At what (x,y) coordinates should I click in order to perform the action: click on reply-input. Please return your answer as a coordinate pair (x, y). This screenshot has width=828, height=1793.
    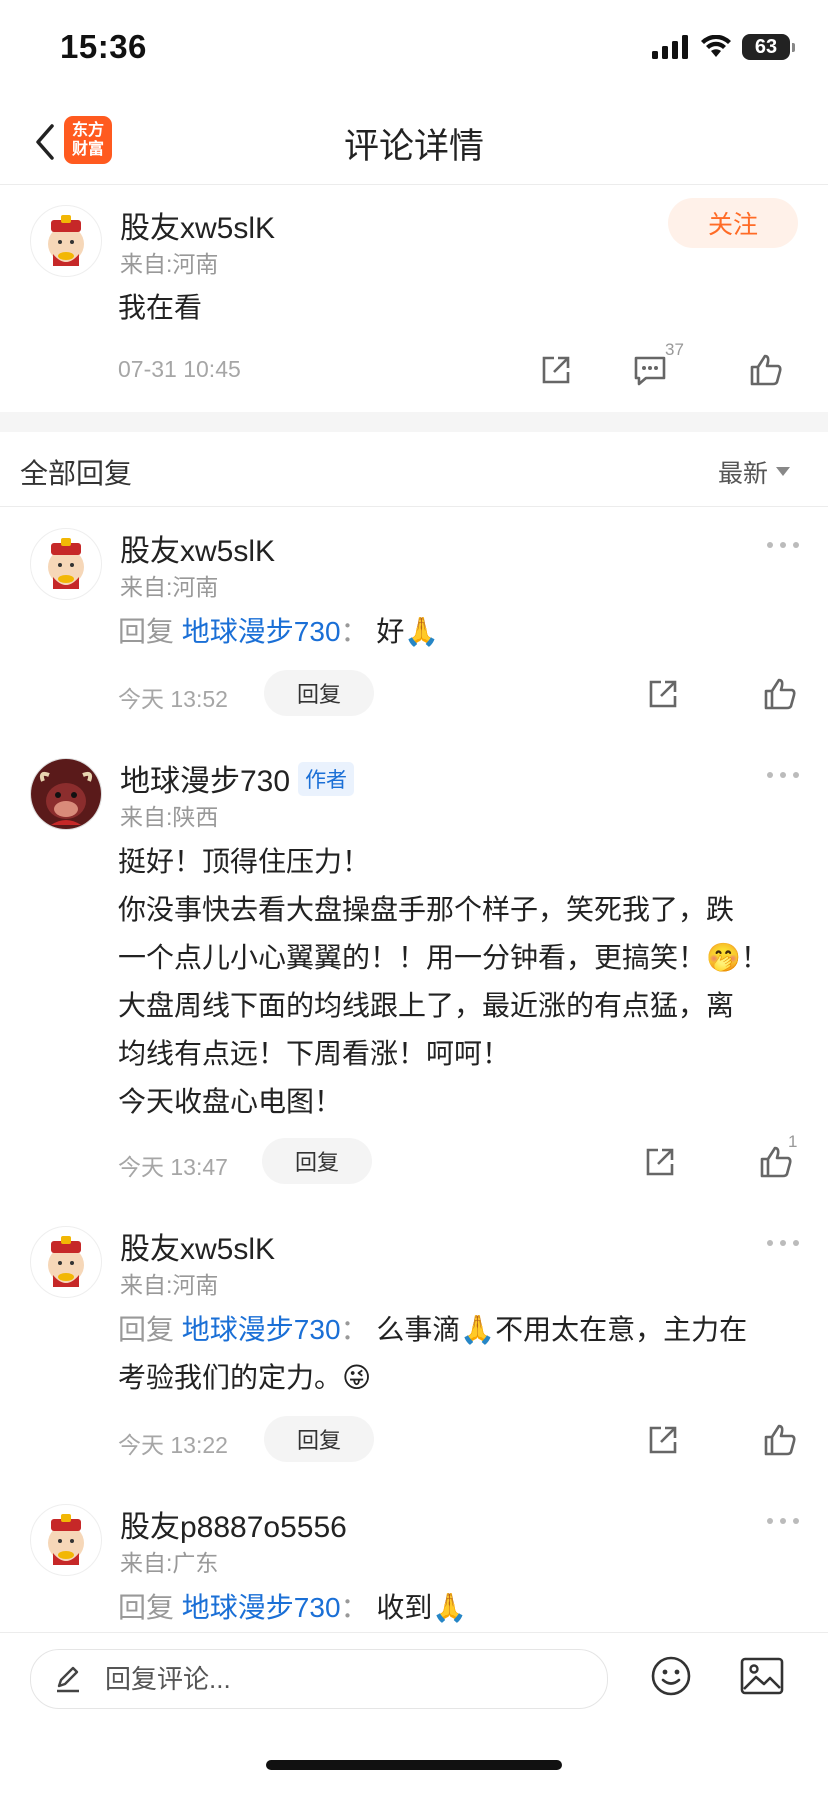
    Looking at the image, I should click on (335, 1679).